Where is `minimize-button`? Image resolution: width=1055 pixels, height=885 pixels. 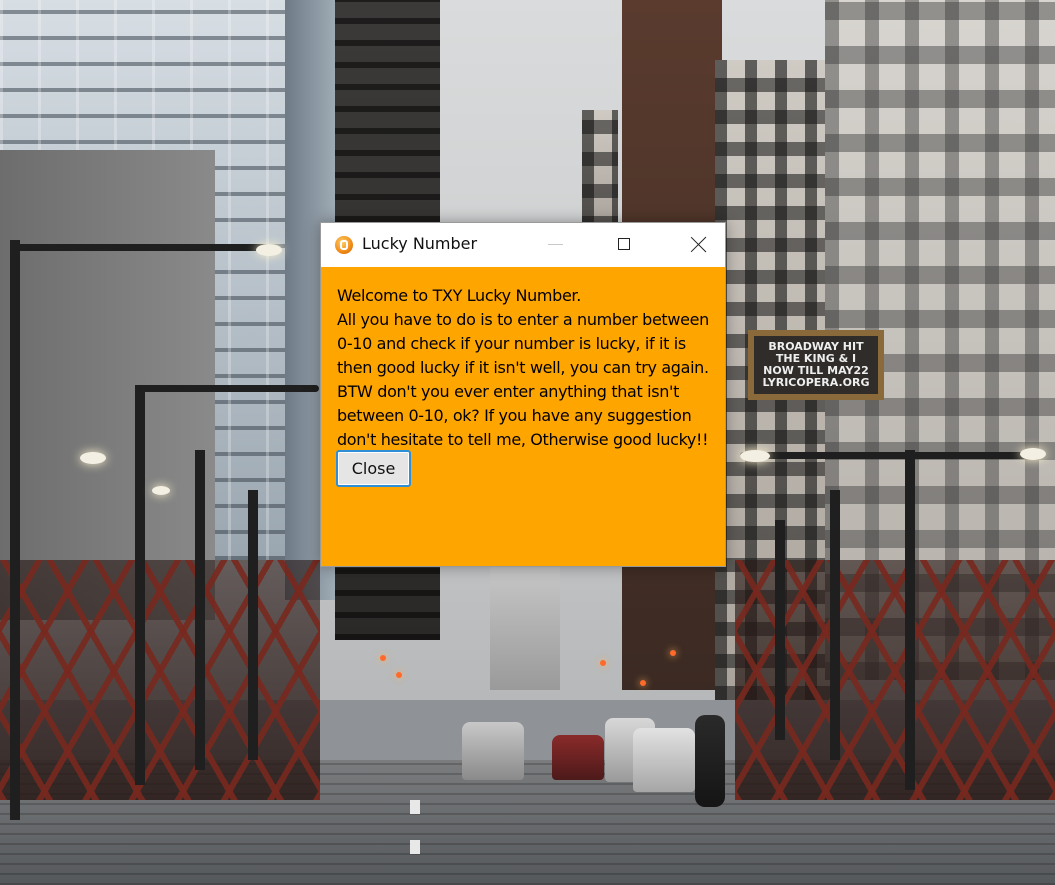
minimize-button is located at coordinates (555, 245).